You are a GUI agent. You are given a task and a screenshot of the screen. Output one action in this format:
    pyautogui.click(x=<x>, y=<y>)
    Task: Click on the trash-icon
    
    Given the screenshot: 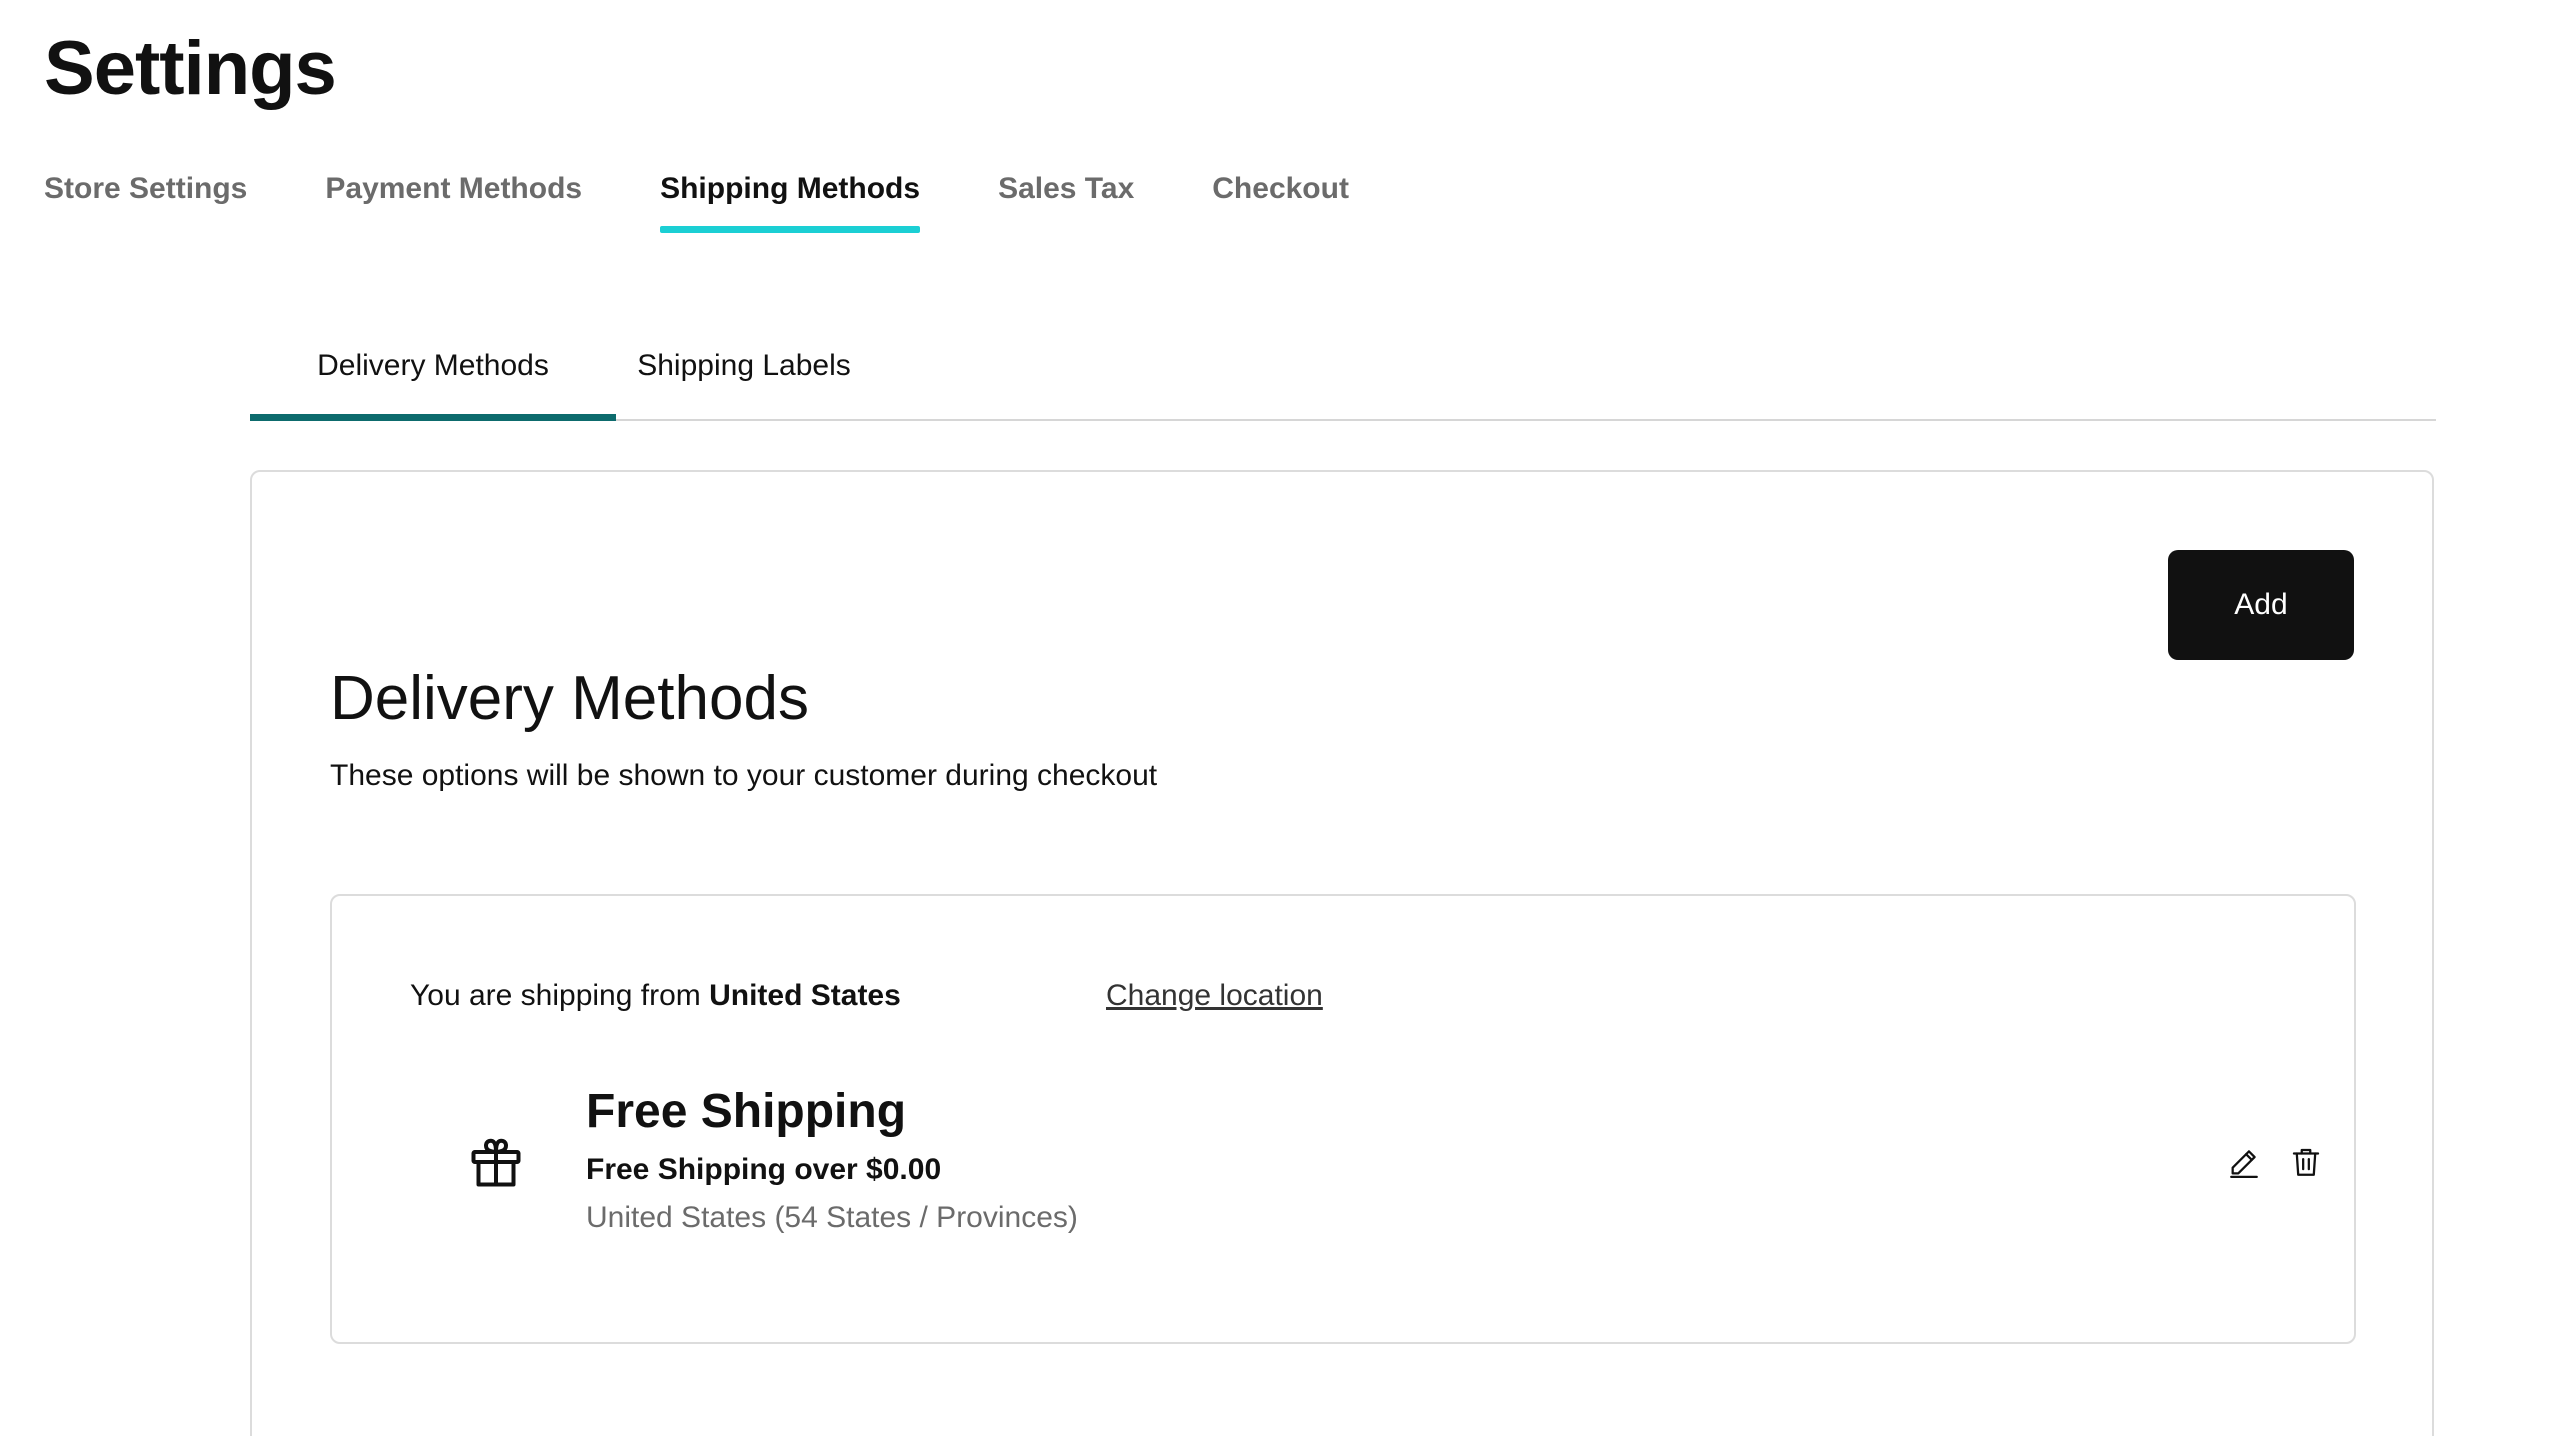 What is the action you would take?
    pyautogui.click(x=2306, y=1164)
    